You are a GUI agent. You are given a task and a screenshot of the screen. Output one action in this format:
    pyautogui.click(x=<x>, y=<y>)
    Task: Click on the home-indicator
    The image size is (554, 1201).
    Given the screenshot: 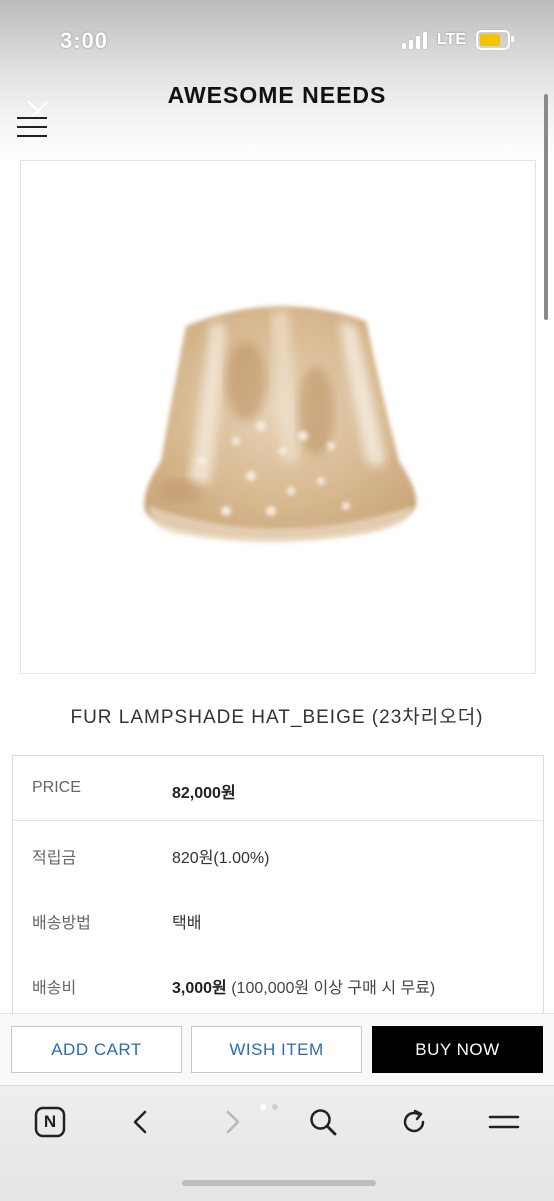 What is the action you would take?
    pyautogui.click(x=279, y=1183)
    